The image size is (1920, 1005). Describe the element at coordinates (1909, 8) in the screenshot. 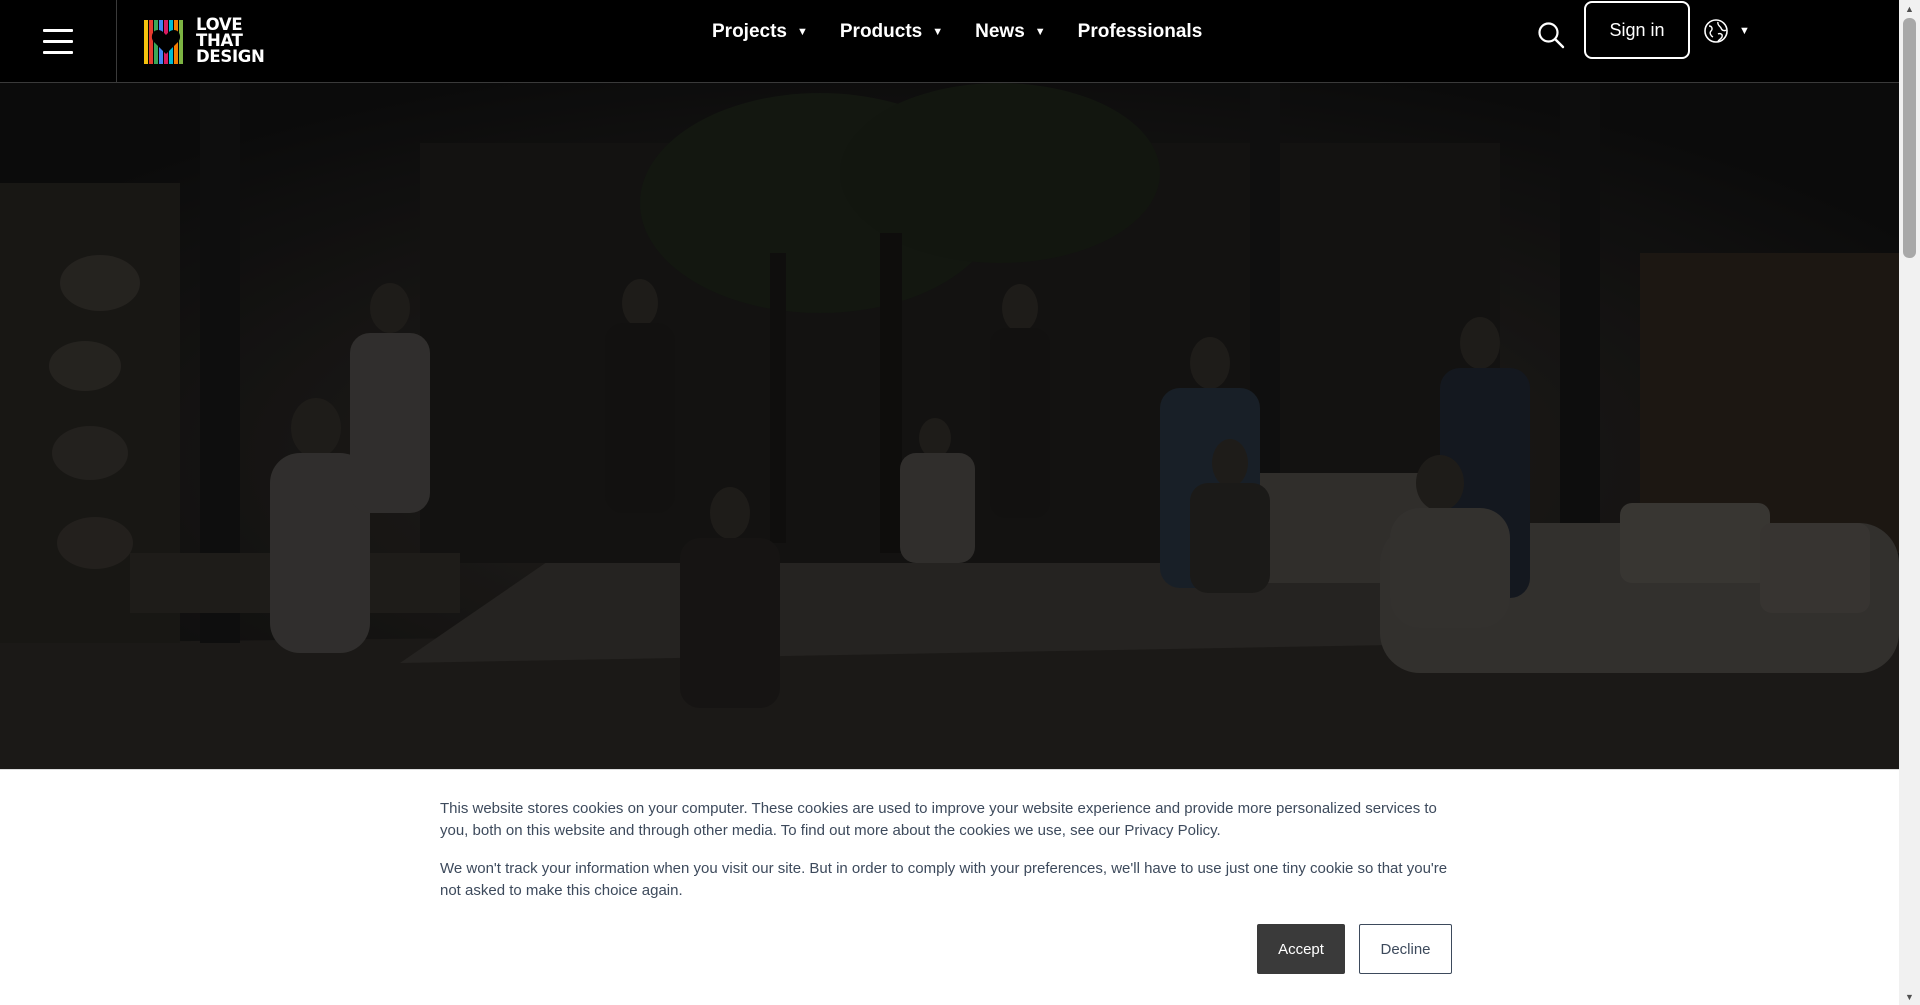

I see `scroll-up-arrow-icon: ▲` at that location.